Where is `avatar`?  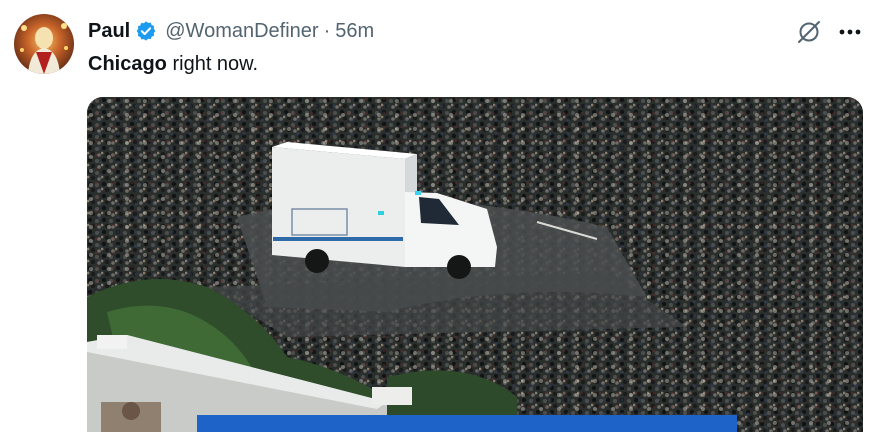
avatar is located at coordinates (44, 44).